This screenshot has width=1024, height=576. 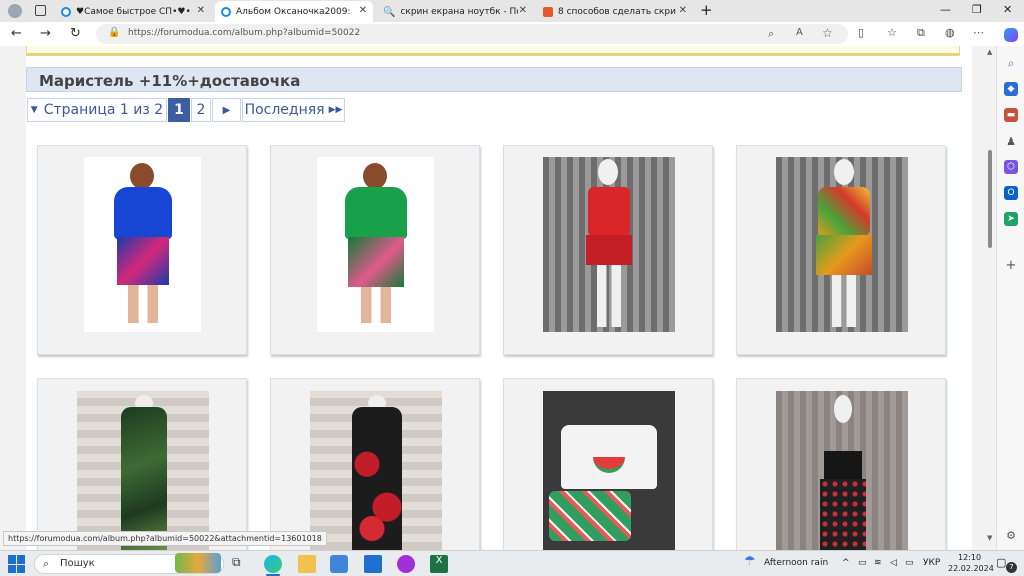 I want to click on search-favicon-icon: 🔍, so click(x=389, y=12).